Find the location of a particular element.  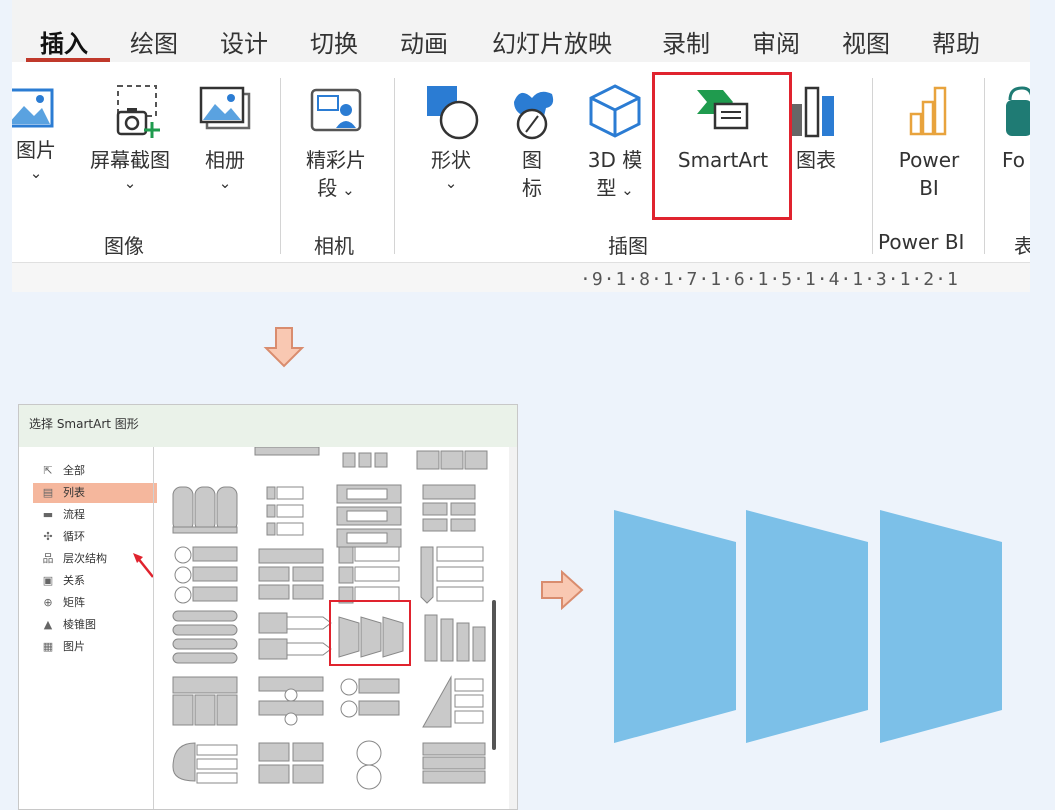

cameo-label-line1: 精彩片 is located at coordinates (336, 160).